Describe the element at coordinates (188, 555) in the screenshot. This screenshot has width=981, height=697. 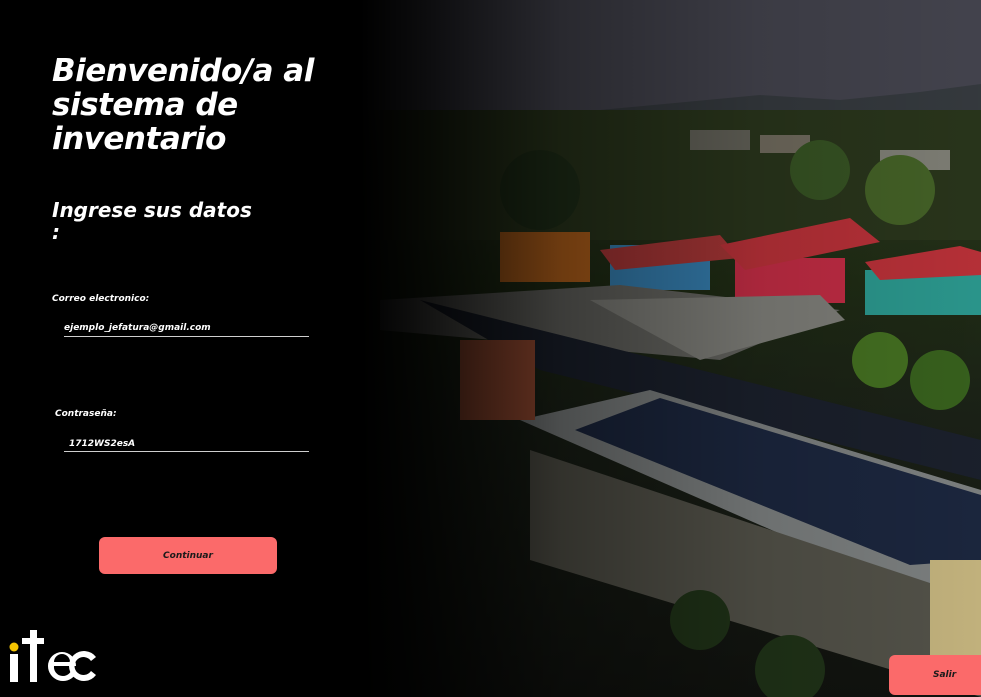
I see `continue-button: Continuar` at that location.